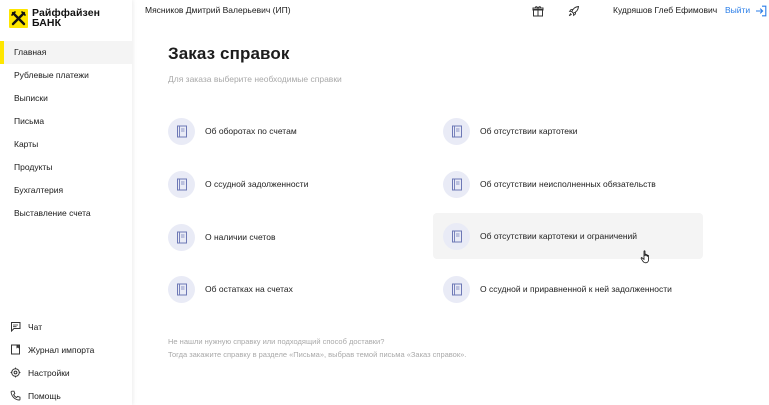  What do you see at coordinates (66, 394) in the screenshot?
I see `sidebar-item-help: Помощь` at bounding box center [66, 394].